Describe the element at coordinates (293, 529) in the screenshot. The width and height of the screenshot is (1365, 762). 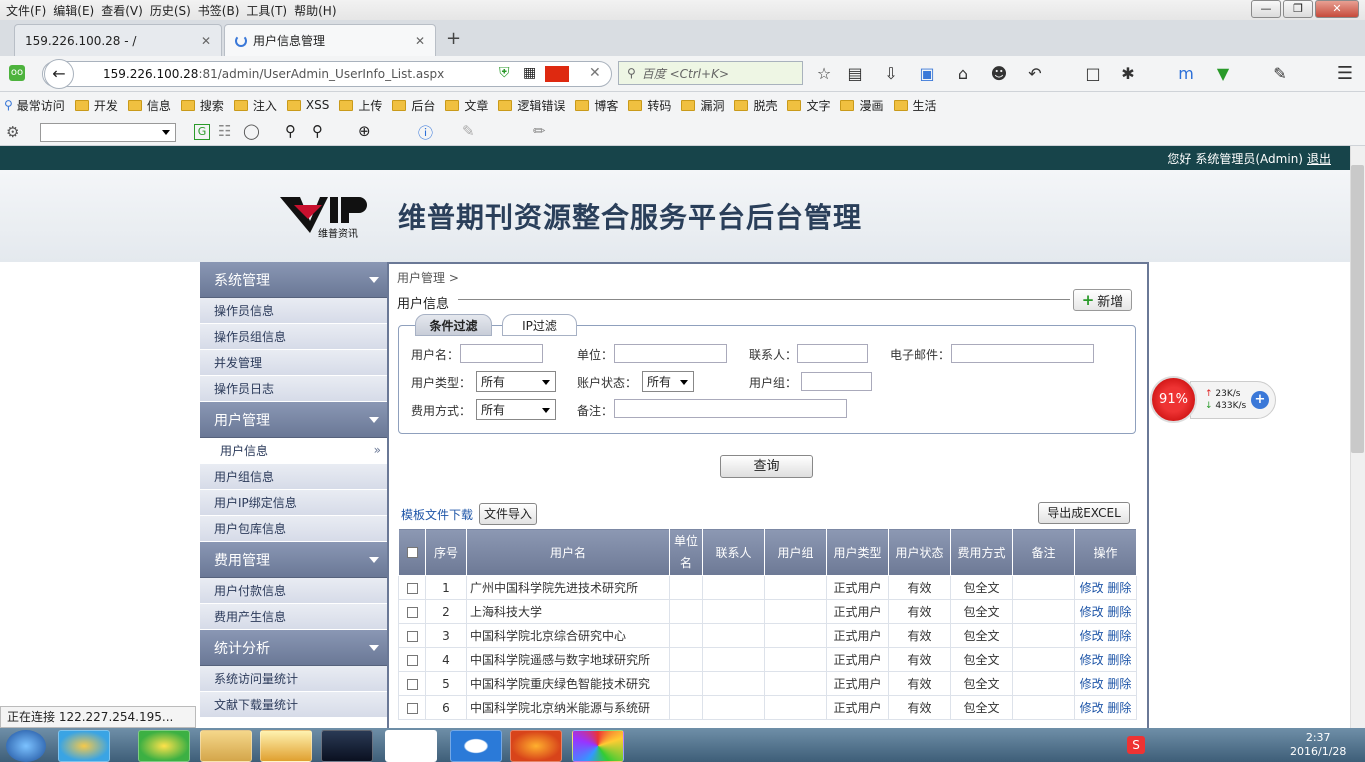
I see `sidebar-item-user-package: 用户包库信息` at that location.